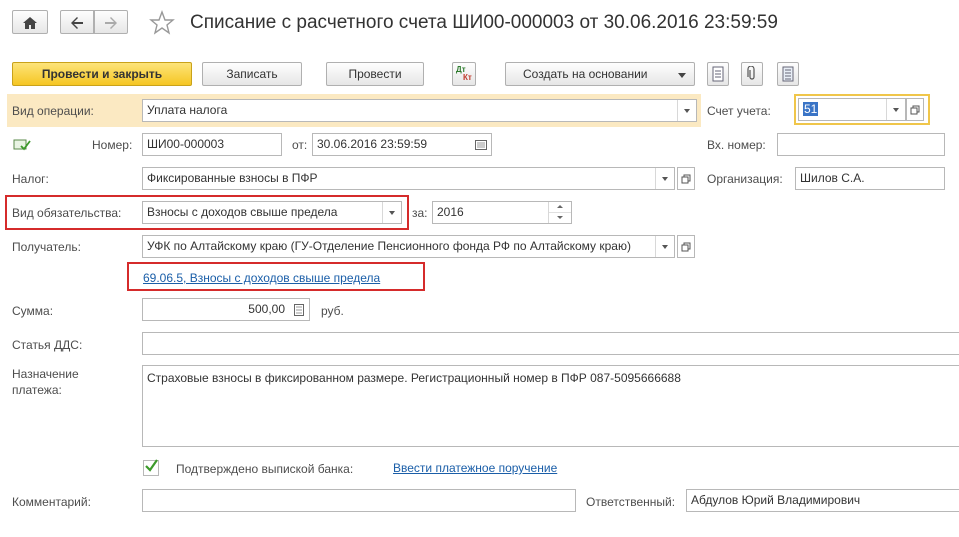 This screenshot has width=959, height=537. I want to click on account-open-button, so click(915, 109).